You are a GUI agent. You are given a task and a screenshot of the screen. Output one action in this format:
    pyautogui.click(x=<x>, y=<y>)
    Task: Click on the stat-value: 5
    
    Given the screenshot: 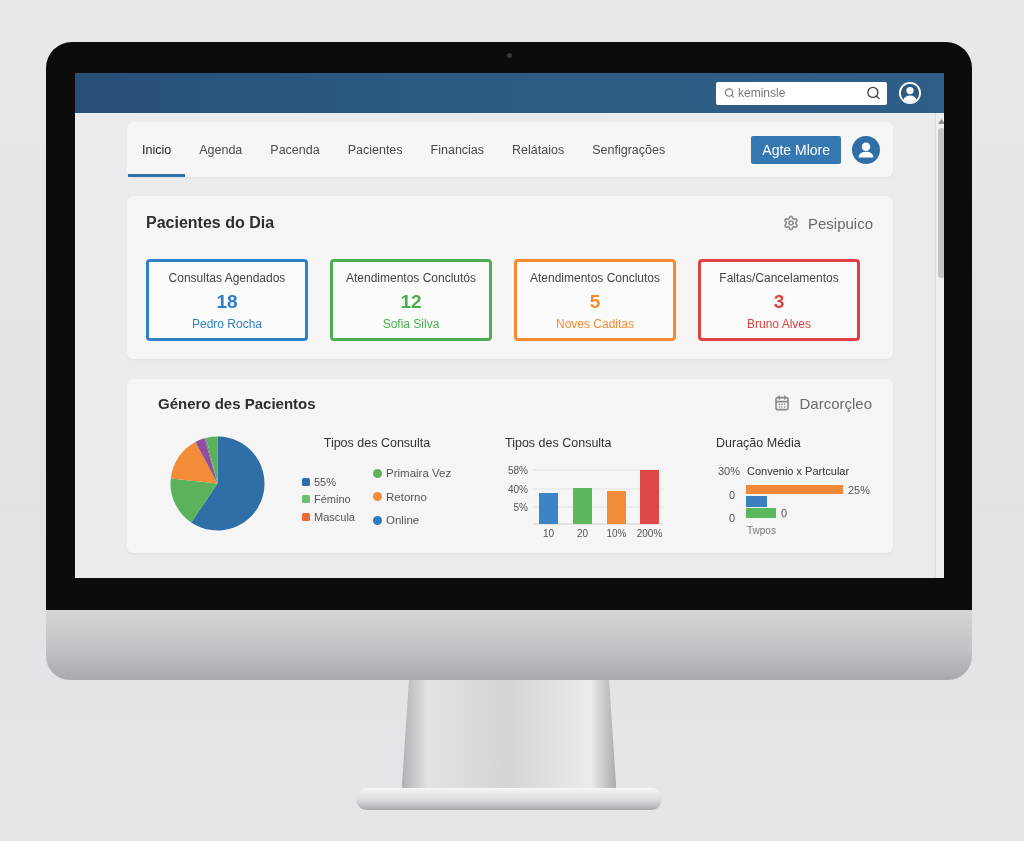 What is the action you would take?
    pyautogui.click(x=595, y=302)
    